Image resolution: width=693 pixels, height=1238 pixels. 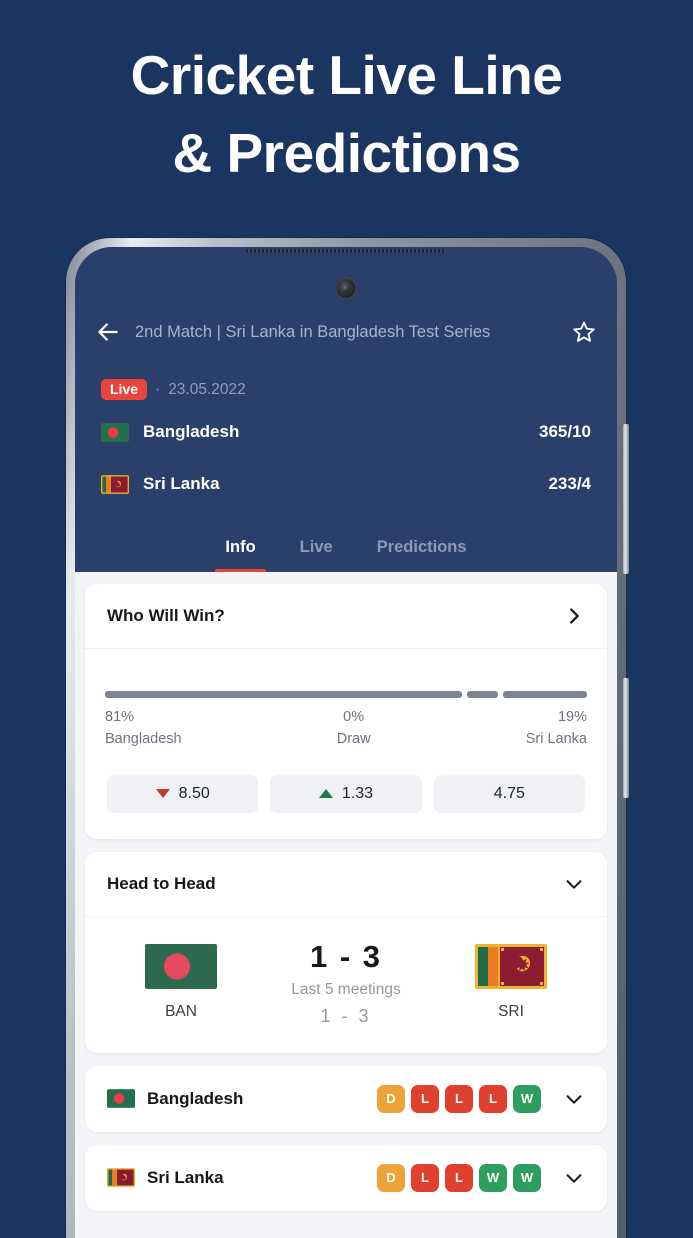 I want to click on tab-live: Live, so click(x=316, y=552).